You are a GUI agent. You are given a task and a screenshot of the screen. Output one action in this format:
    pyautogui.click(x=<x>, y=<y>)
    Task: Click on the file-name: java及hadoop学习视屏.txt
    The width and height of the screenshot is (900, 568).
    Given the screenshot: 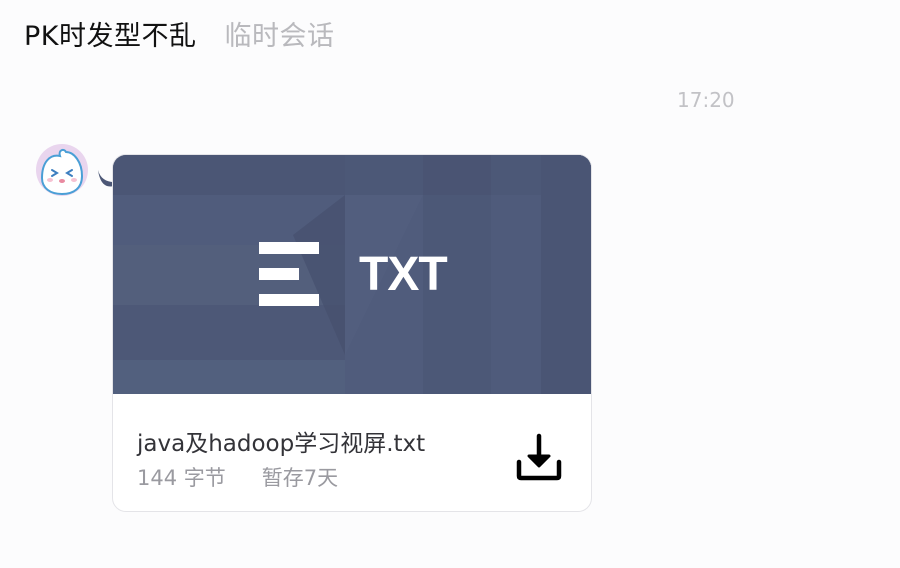 What is the action you would take?
    pyautogui.click(x=281, y=441)
    